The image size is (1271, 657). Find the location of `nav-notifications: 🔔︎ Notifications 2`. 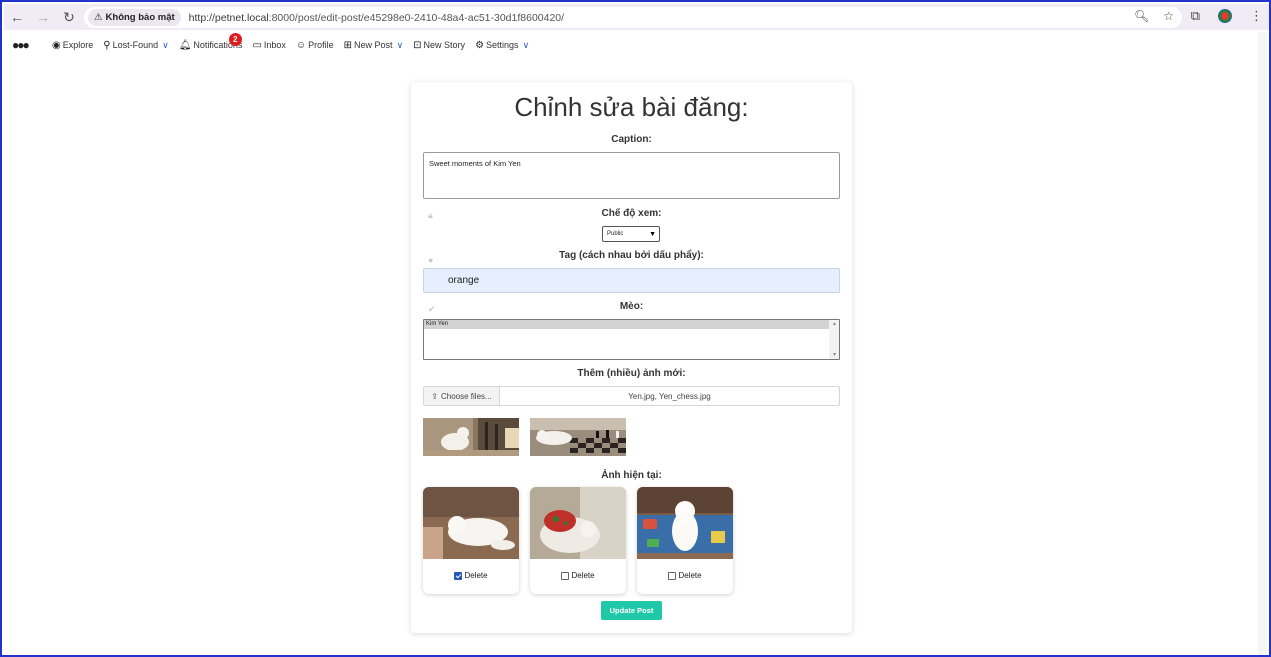

nav-notifications: 🔔︎ Notifications 2 is located at coordinates (210, 41).